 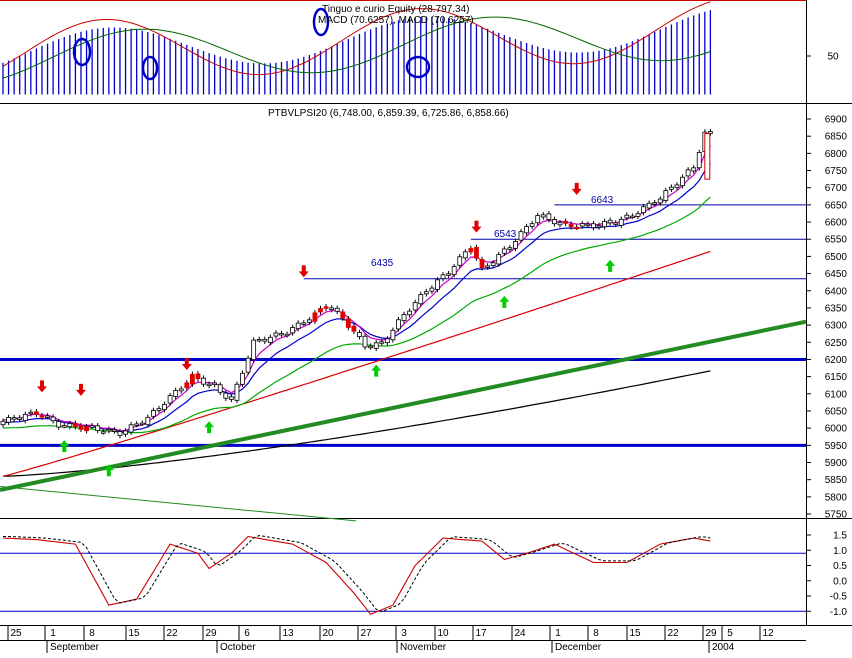 What do you see at coordinates (723, 647) in the screenshot?
I see `x-month-label: 2004` at bounding box center [723, 647].